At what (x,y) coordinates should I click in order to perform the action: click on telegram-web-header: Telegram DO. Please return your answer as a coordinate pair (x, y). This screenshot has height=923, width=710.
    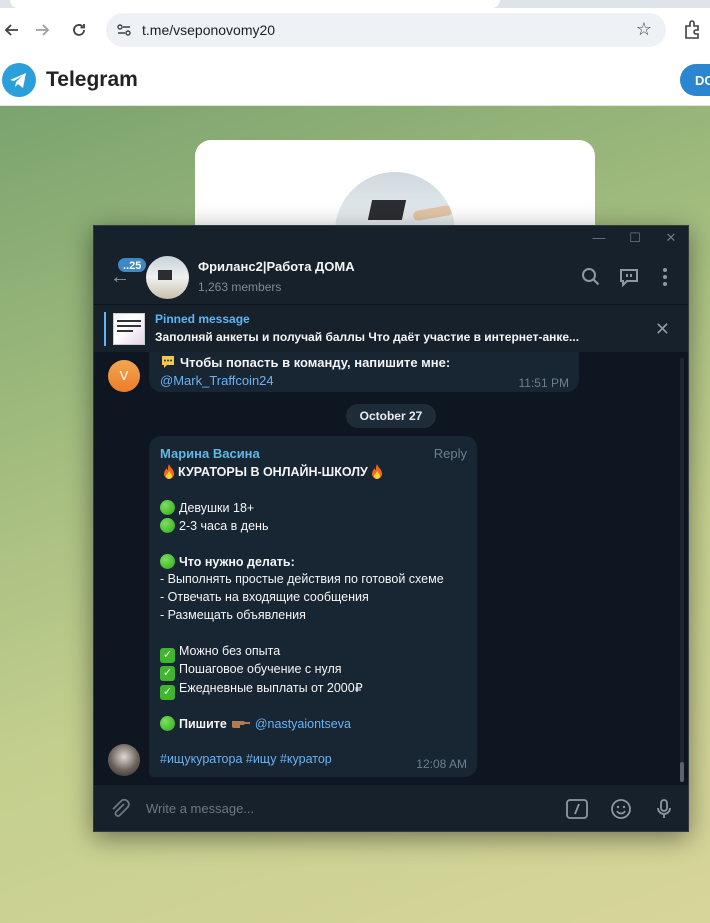
    Looking at the image, I should click on (355, 80).